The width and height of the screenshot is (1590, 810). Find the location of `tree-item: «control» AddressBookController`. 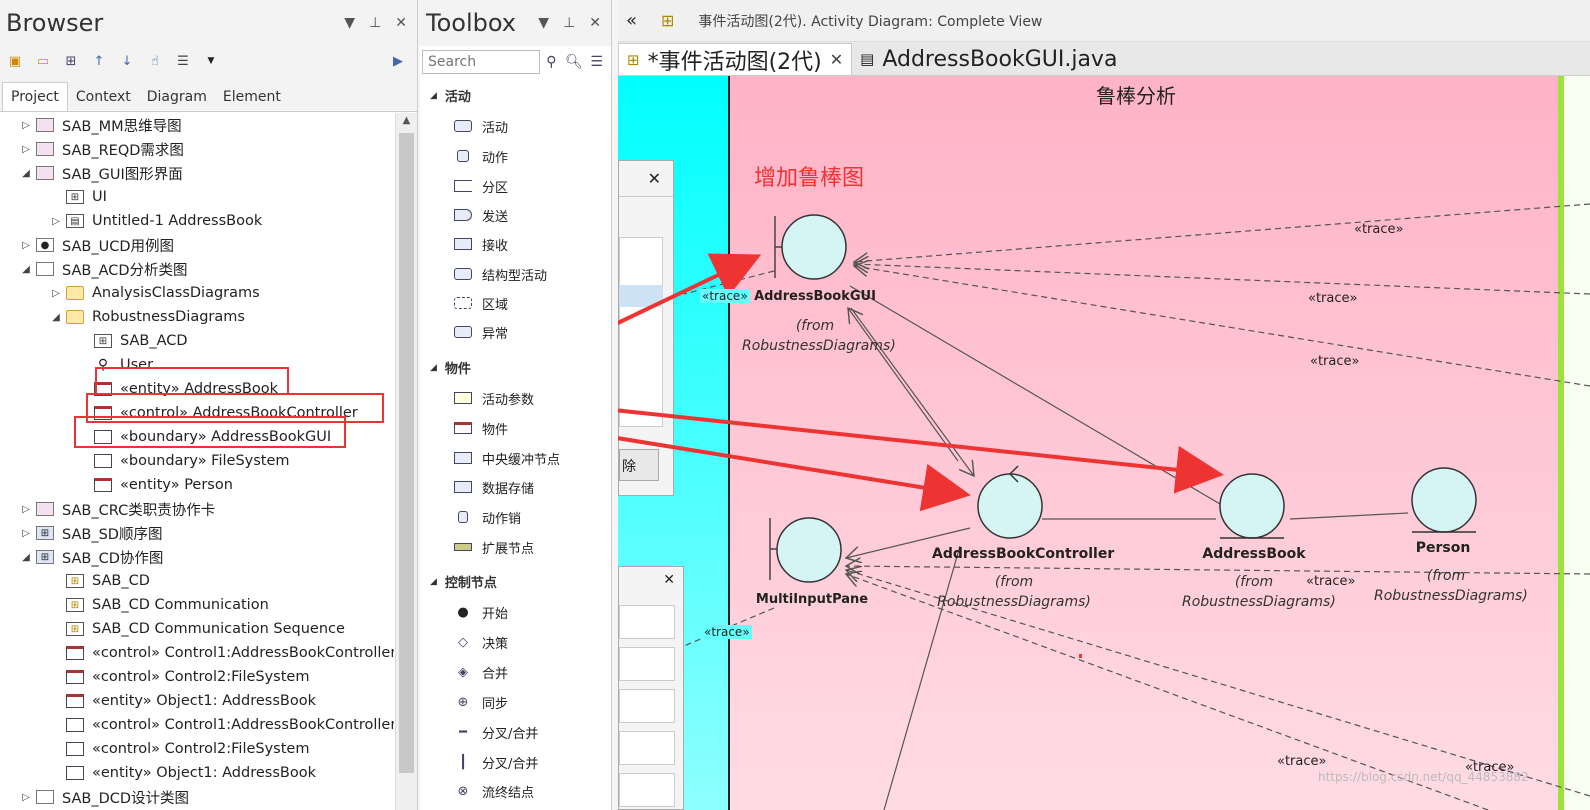

tree-item: «control» AddressBookController is located at coordinates (218, 413).